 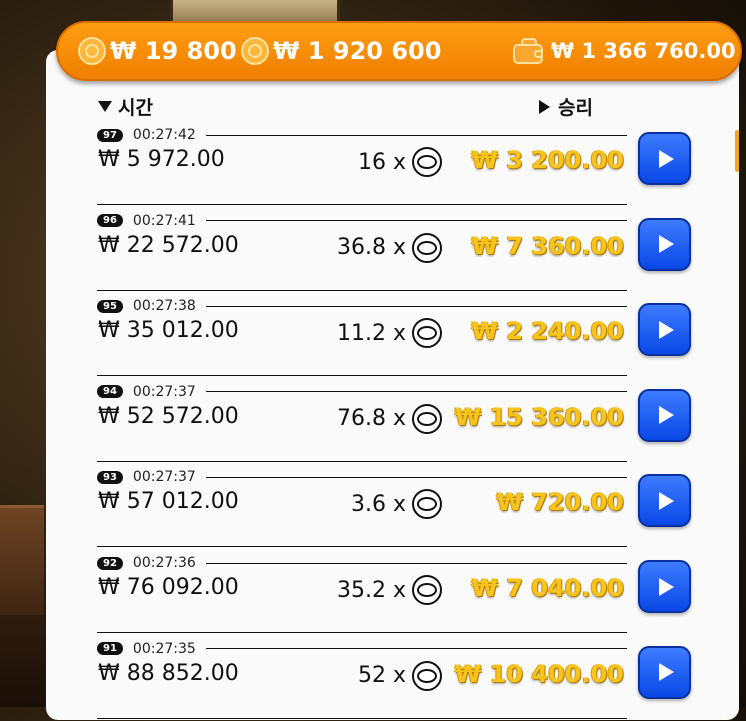 What do you see at coordinates (371, 248) in the screenshot?
I see `multiplier-value: 36.8 x` at bounding box center [371, 248].